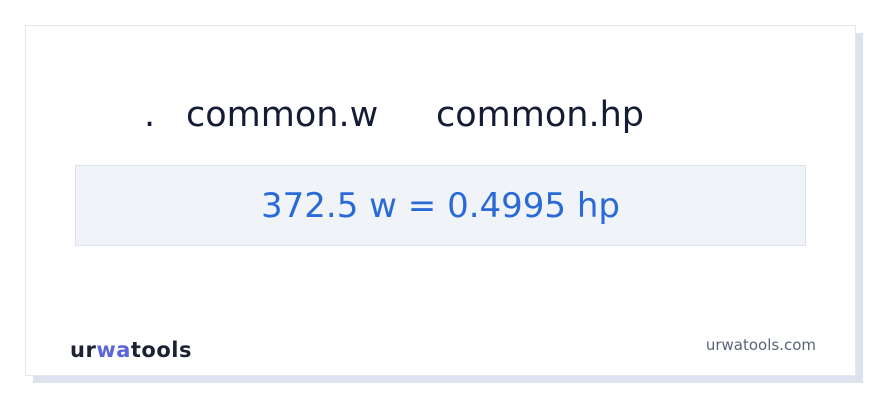  I want to click on logo-part-wa: wa, so click(113, 350).